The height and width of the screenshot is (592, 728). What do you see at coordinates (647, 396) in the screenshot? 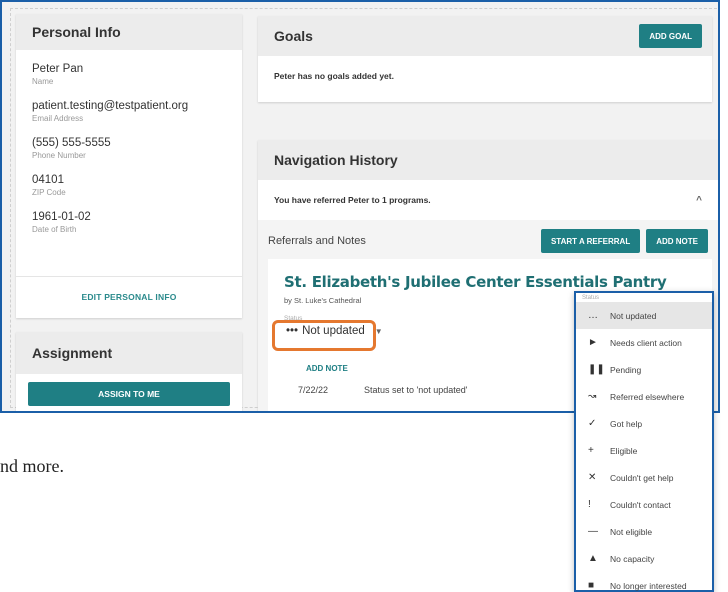
I see `menu-item-label: Referred elsewhere` at bounding box center [647, 396].